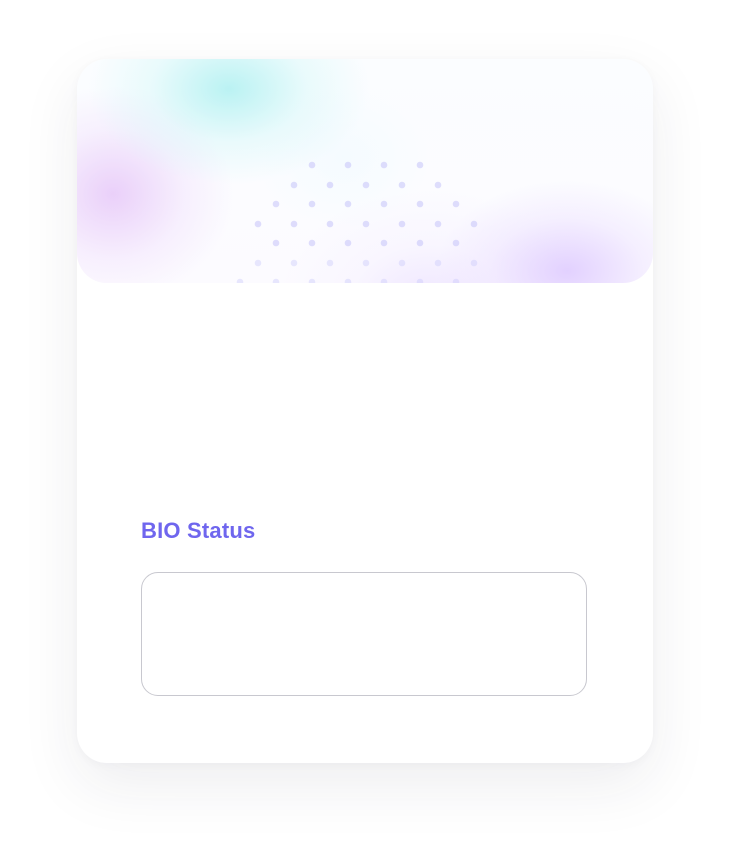 Image resolution: width=738 pixels, height=866 pixels. Describe the element at coordinates (357, 222) in the screenshot. I see `dot-grid-icon` at that location.